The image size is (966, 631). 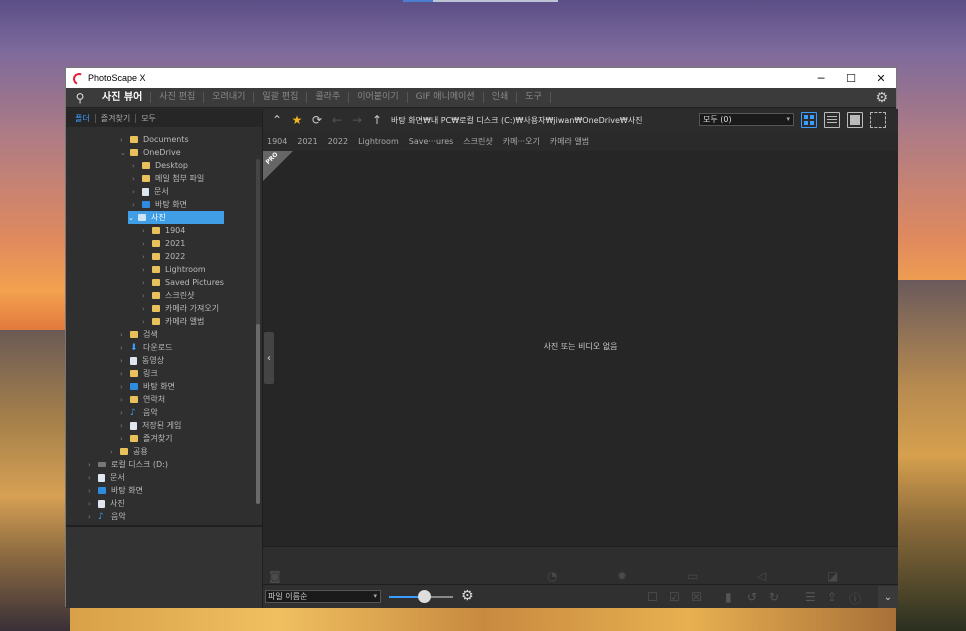 I want to click on sort-select: 파일 이름순, so click(x=323, y=596).